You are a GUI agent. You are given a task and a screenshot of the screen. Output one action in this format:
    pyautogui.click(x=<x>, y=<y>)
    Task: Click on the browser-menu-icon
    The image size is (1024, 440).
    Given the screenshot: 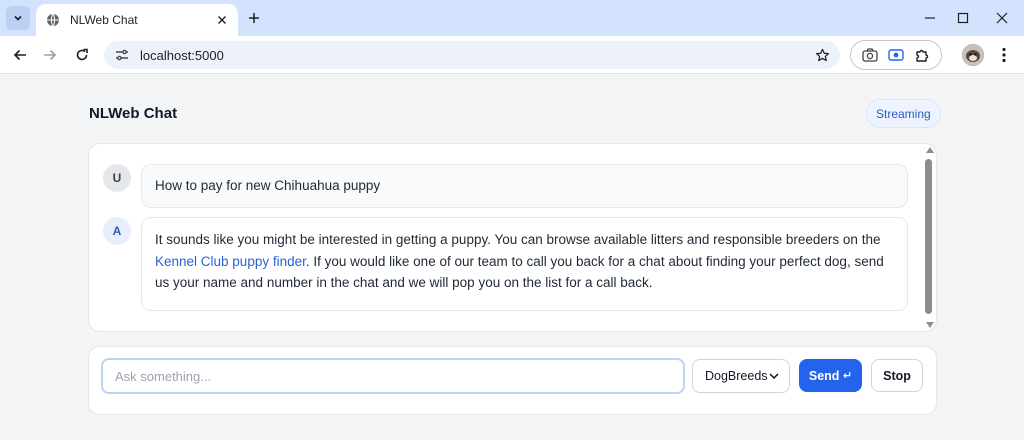 What is the action you would take?
    pyautogui.click(x=1004, y=55)
    